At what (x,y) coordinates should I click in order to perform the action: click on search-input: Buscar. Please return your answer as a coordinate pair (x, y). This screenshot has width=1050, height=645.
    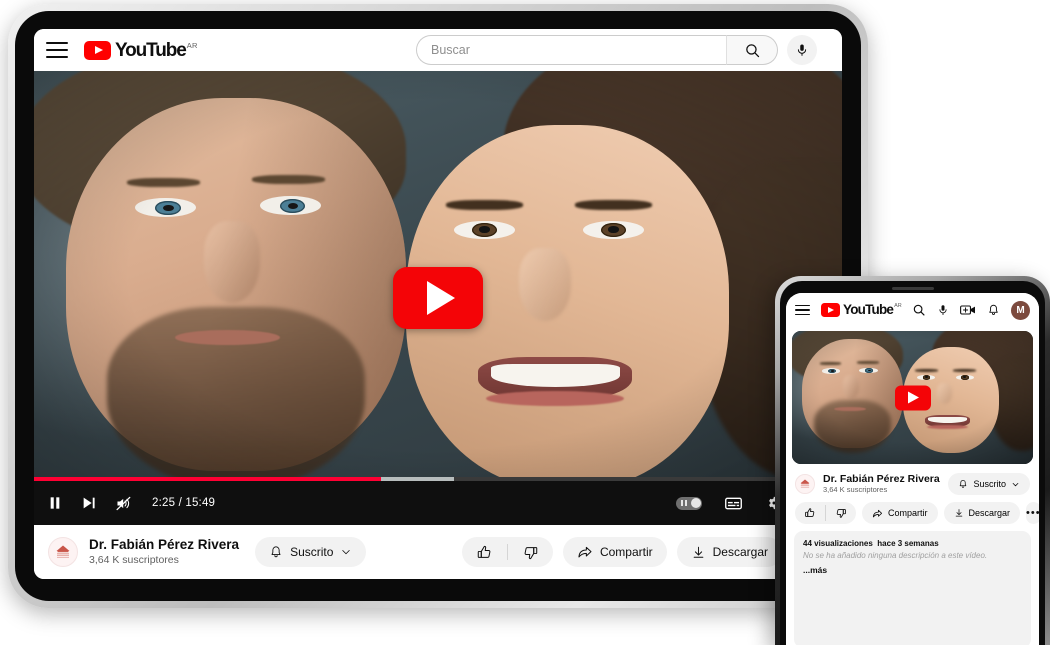
    Looking at the image, I should click on (571, 50).